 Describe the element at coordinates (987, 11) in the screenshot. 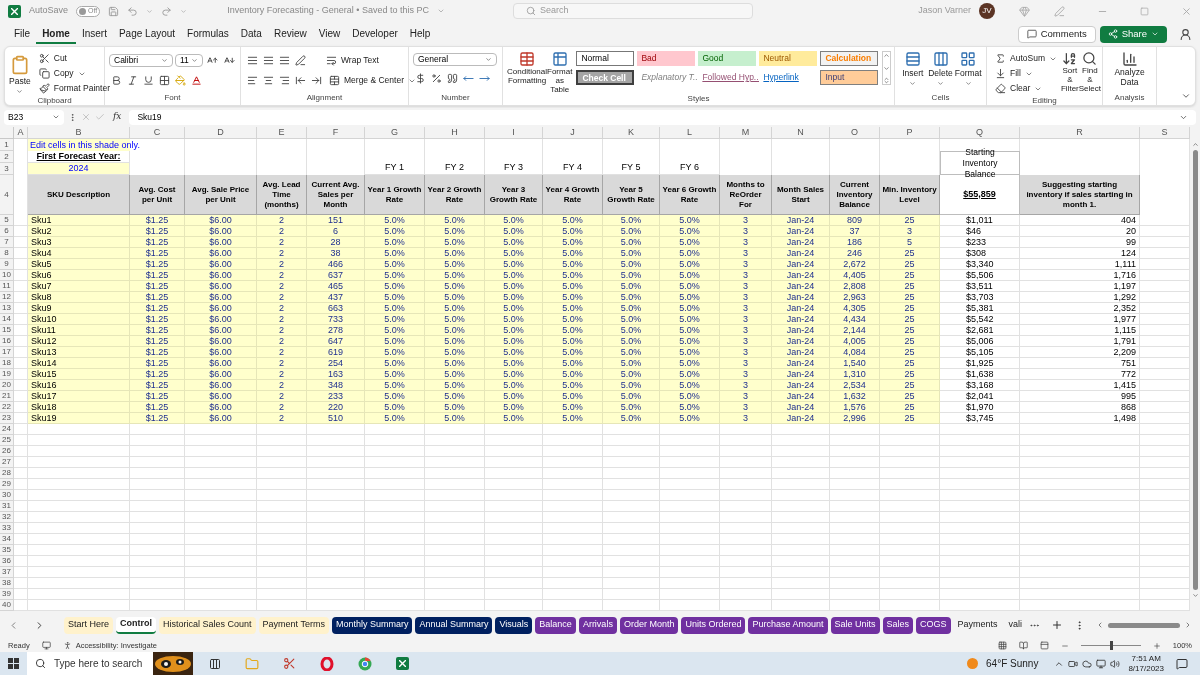

I see `avatar: JV` at that location.